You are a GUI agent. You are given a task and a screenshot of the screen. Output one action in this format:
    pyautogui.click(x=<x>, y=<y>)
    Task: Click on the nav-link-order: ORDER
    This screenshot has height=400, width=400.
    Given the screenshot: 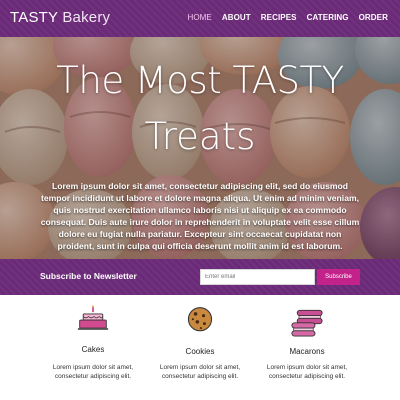 What is the action you would take?
    pyautogui.click(x=373, y=17)
    